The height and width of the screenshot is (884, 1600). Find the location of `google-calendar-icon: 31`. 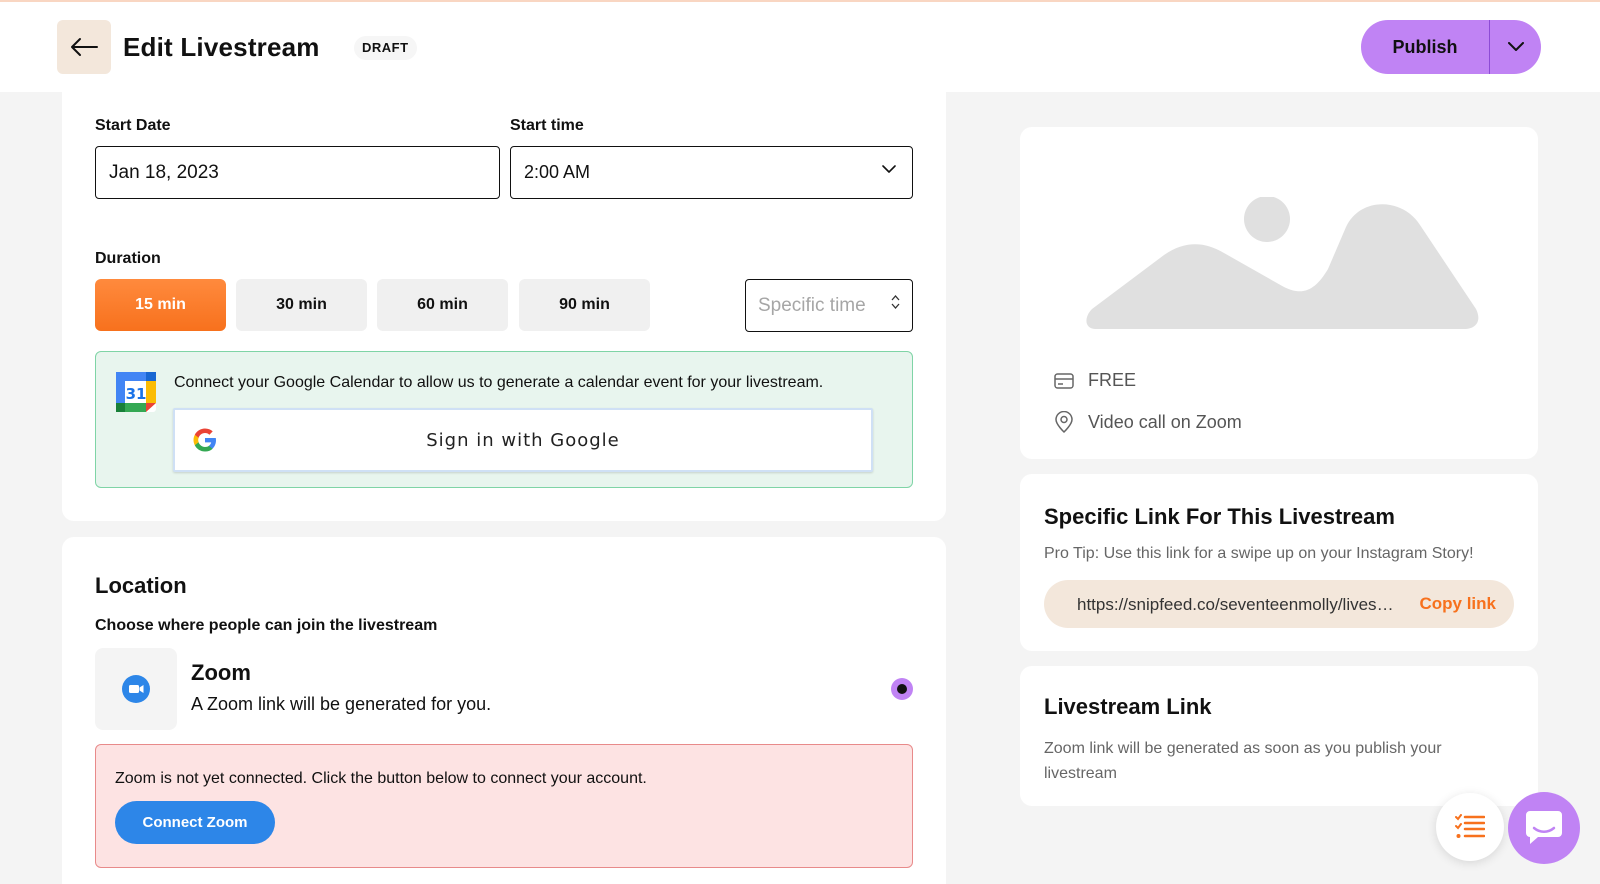

google-calendar-icon: 31 is located at coordinates (136, 392).